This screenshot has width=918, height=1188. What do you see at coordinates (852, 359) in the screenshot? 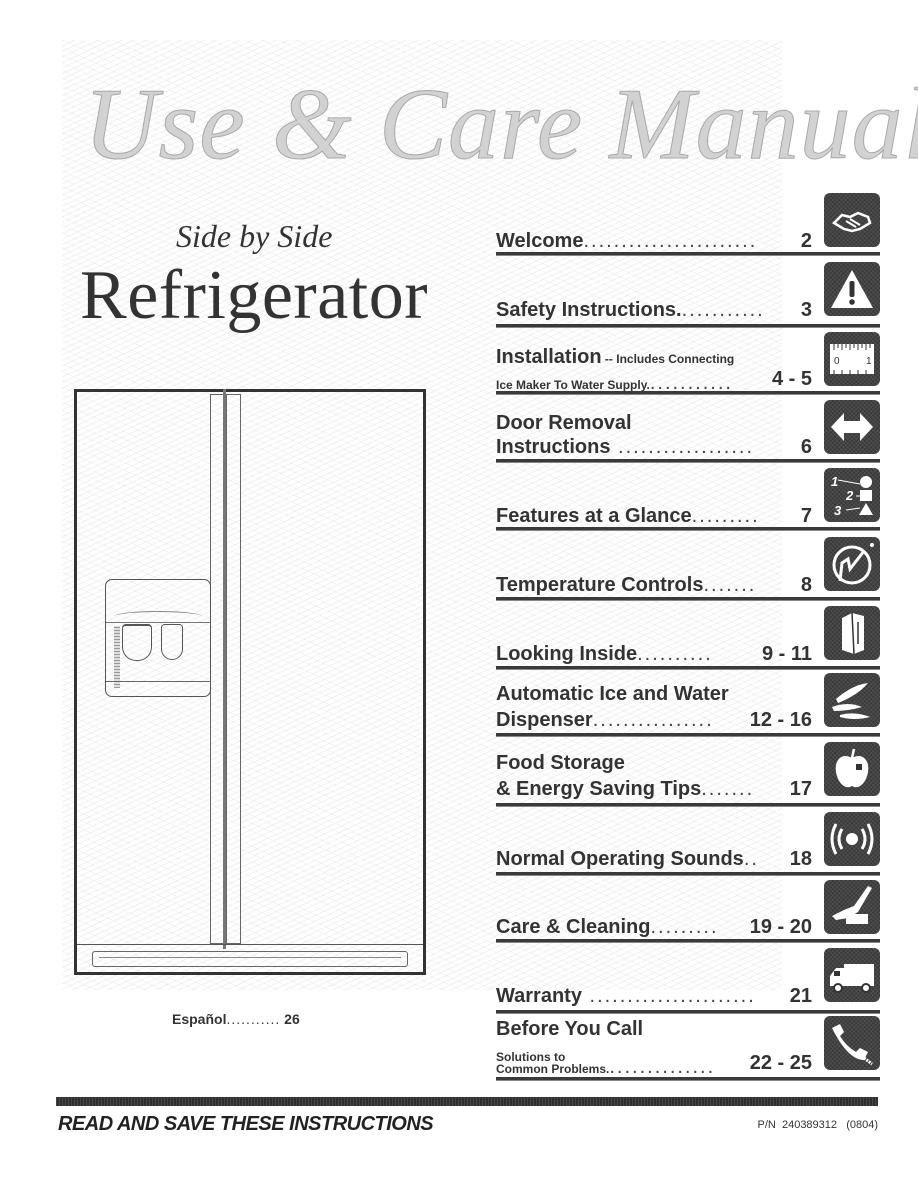
I see `ruler-icon: 01` at bounding box center [852, 359].